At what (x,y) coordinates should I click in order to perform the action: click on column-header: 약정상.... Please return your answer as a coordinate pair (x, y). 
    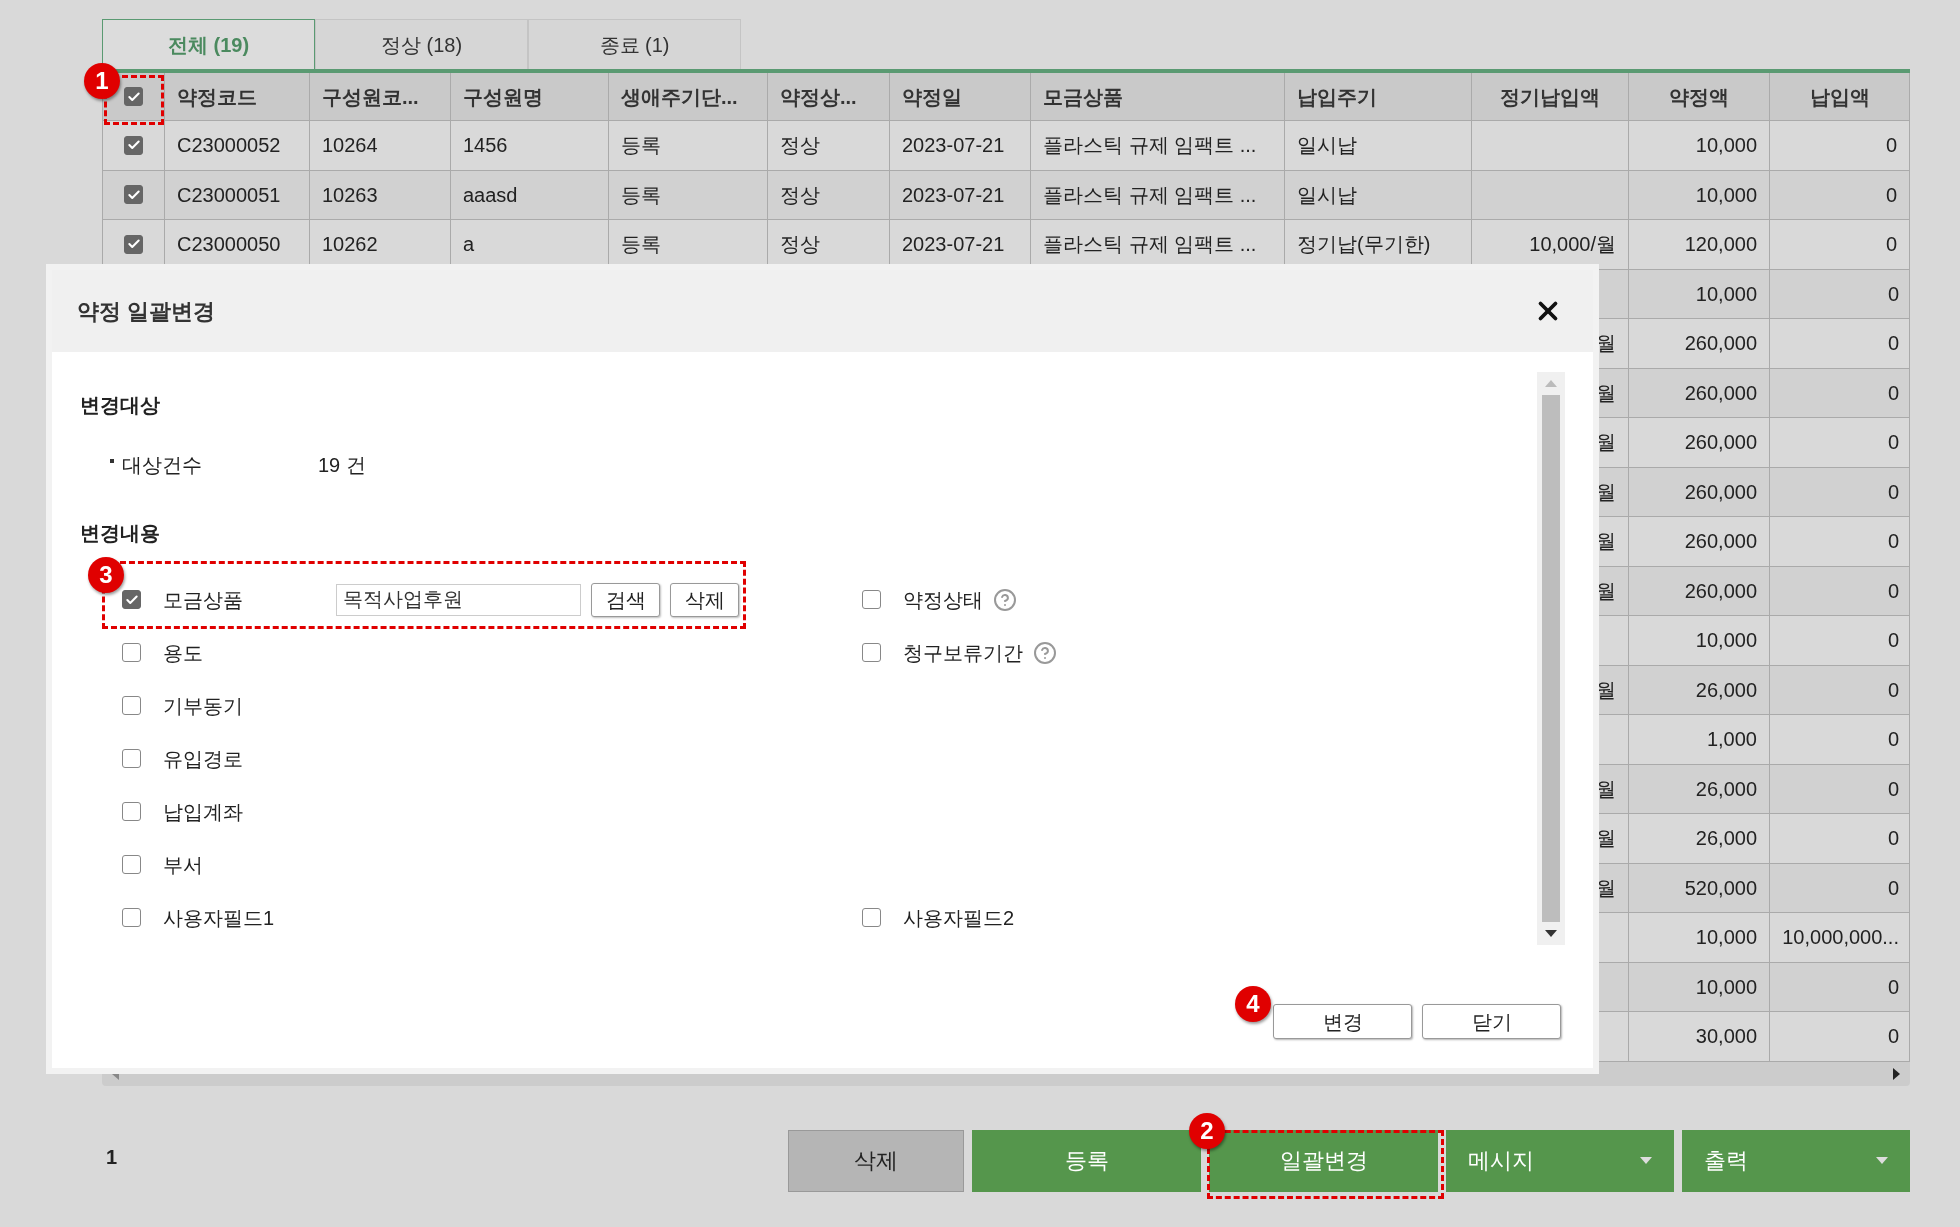
    Looking at the image, I should click on (818, 97).